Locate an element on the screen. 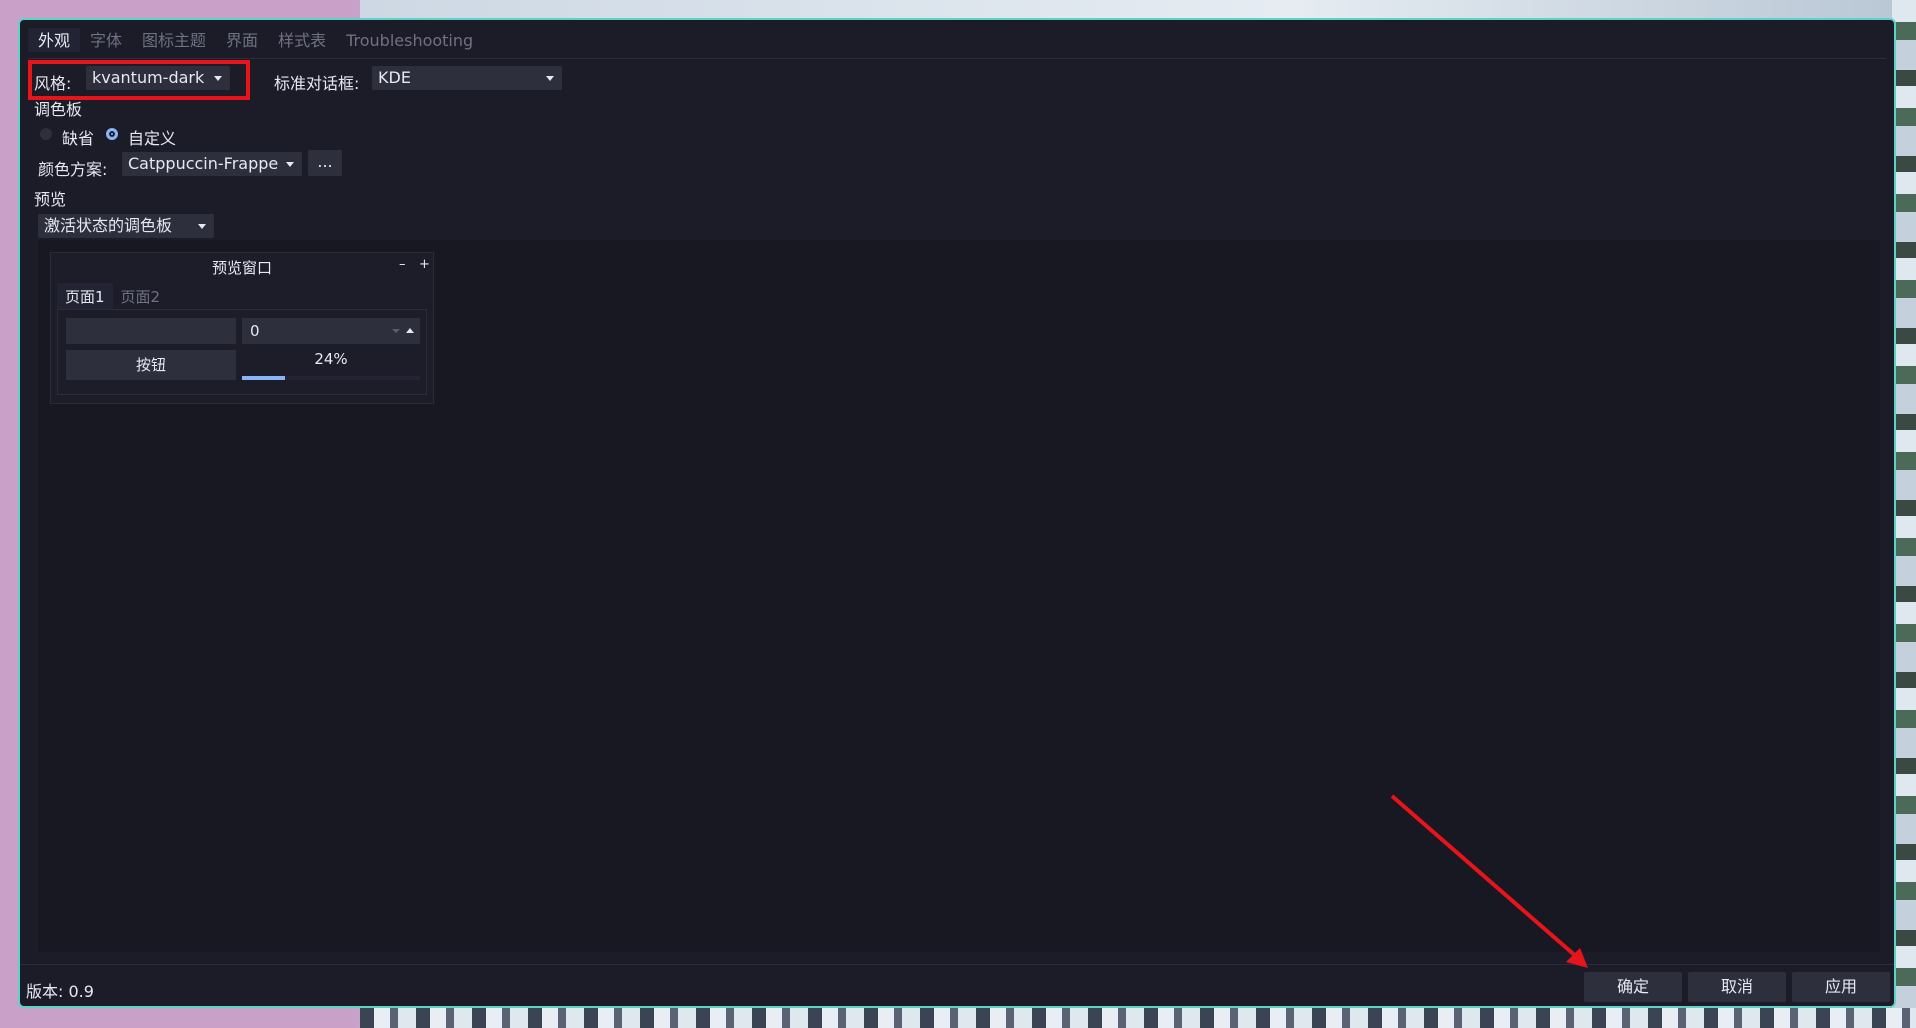  tab-icon-theme: 图标主题 is located at coordinates (174, 40).